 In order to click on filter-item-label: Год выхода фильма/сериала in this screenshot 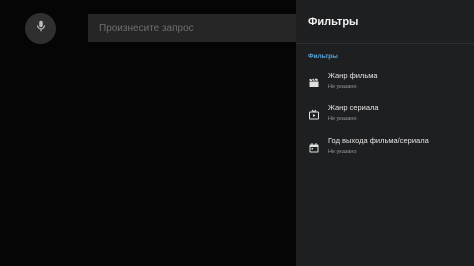, I will do `click(378, 140)`.